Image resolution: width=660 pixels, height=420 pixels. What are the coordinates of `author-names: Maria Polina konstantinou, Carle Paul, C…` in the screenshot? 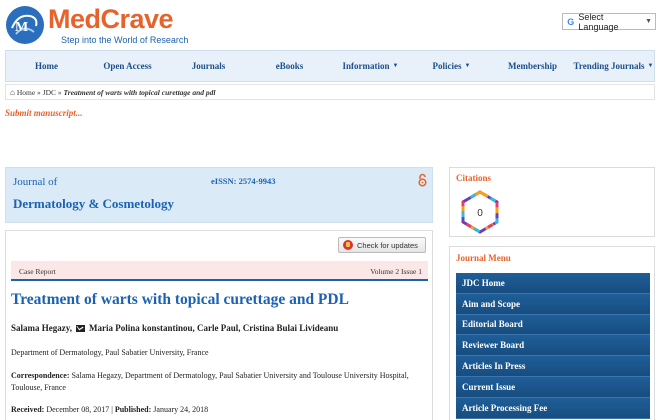 It's located at (214, 328).